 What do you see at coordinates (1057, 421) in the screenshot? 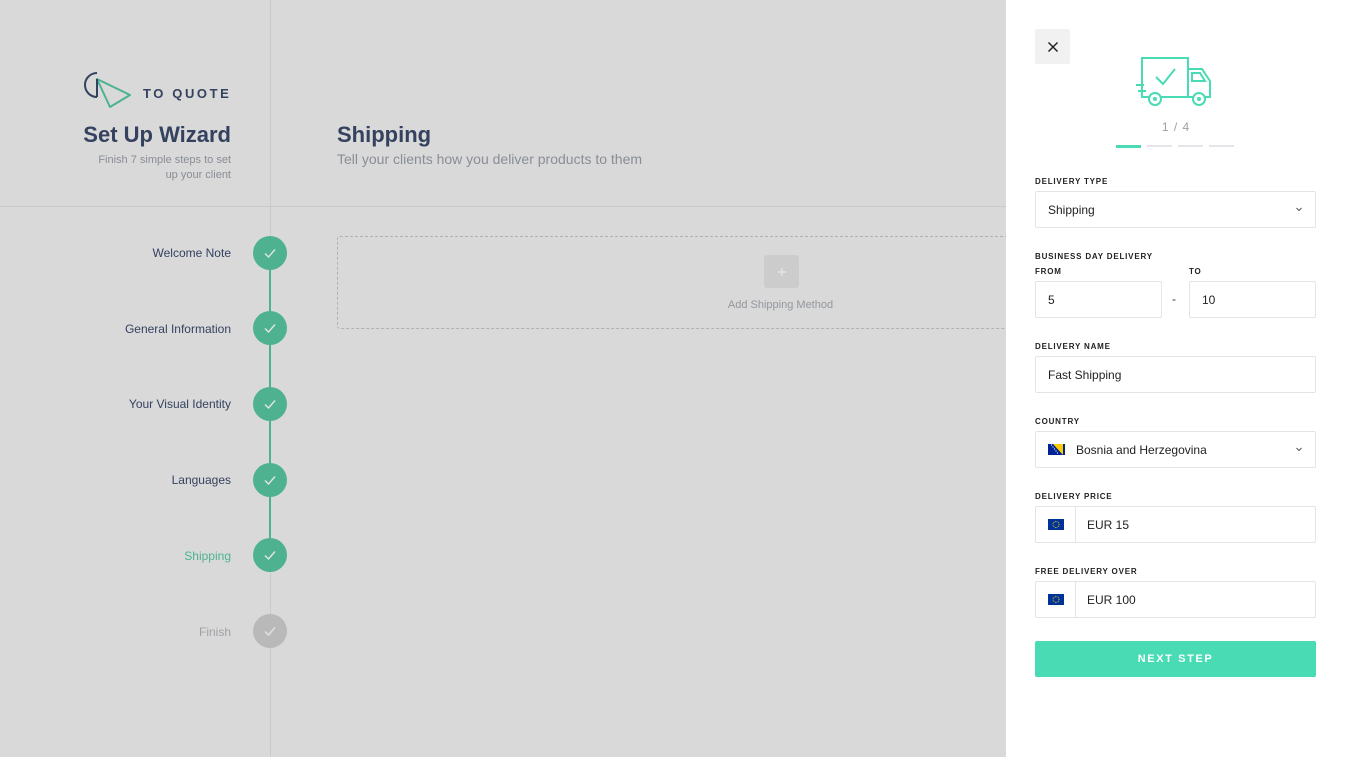
I see `country-label: COUNTRY` at bounding box center [1057, 421].